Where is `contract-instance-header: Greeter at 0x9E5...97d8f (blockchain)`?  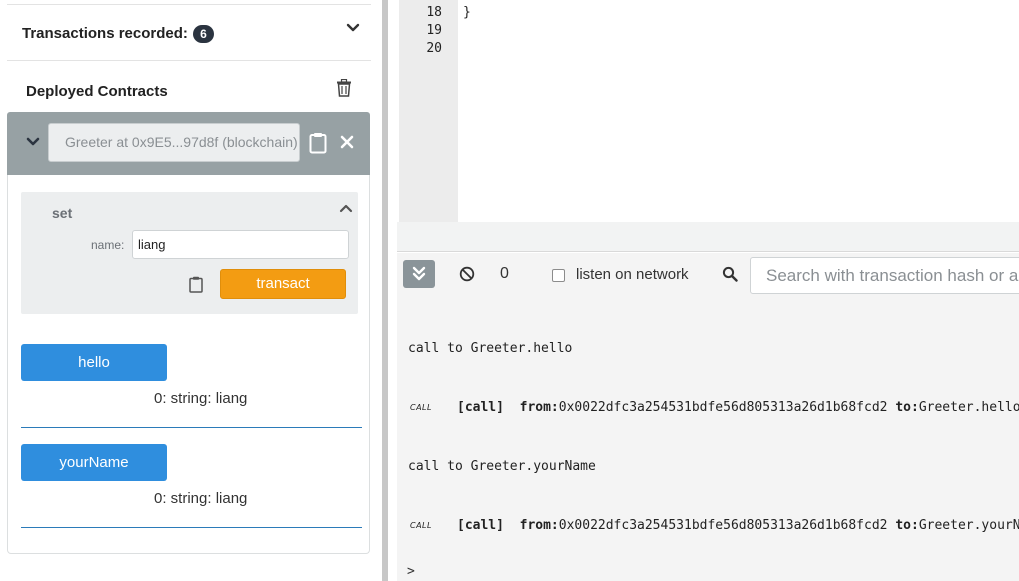
contract-instance-header: Greeter at 0x9E5...97d8f (blockchain) is located at coordinates (188, 143).